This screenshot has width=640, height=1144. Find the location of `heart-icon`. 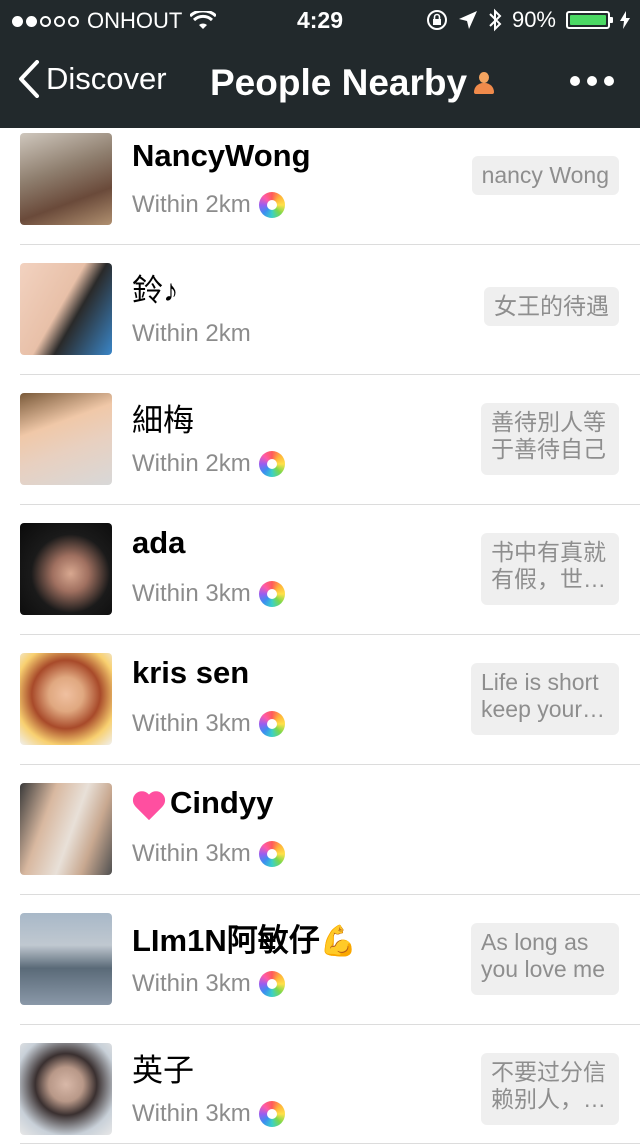

heart-icon is located at coordinates (149, 805).